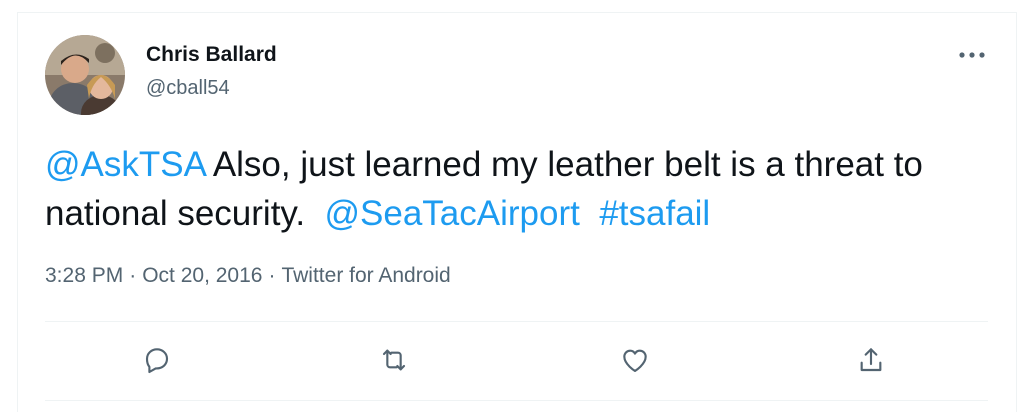 The width and height of the screenshot is (1024, 412). I want to click on mention-asktsa: @AskTSA, so click(125, 164).